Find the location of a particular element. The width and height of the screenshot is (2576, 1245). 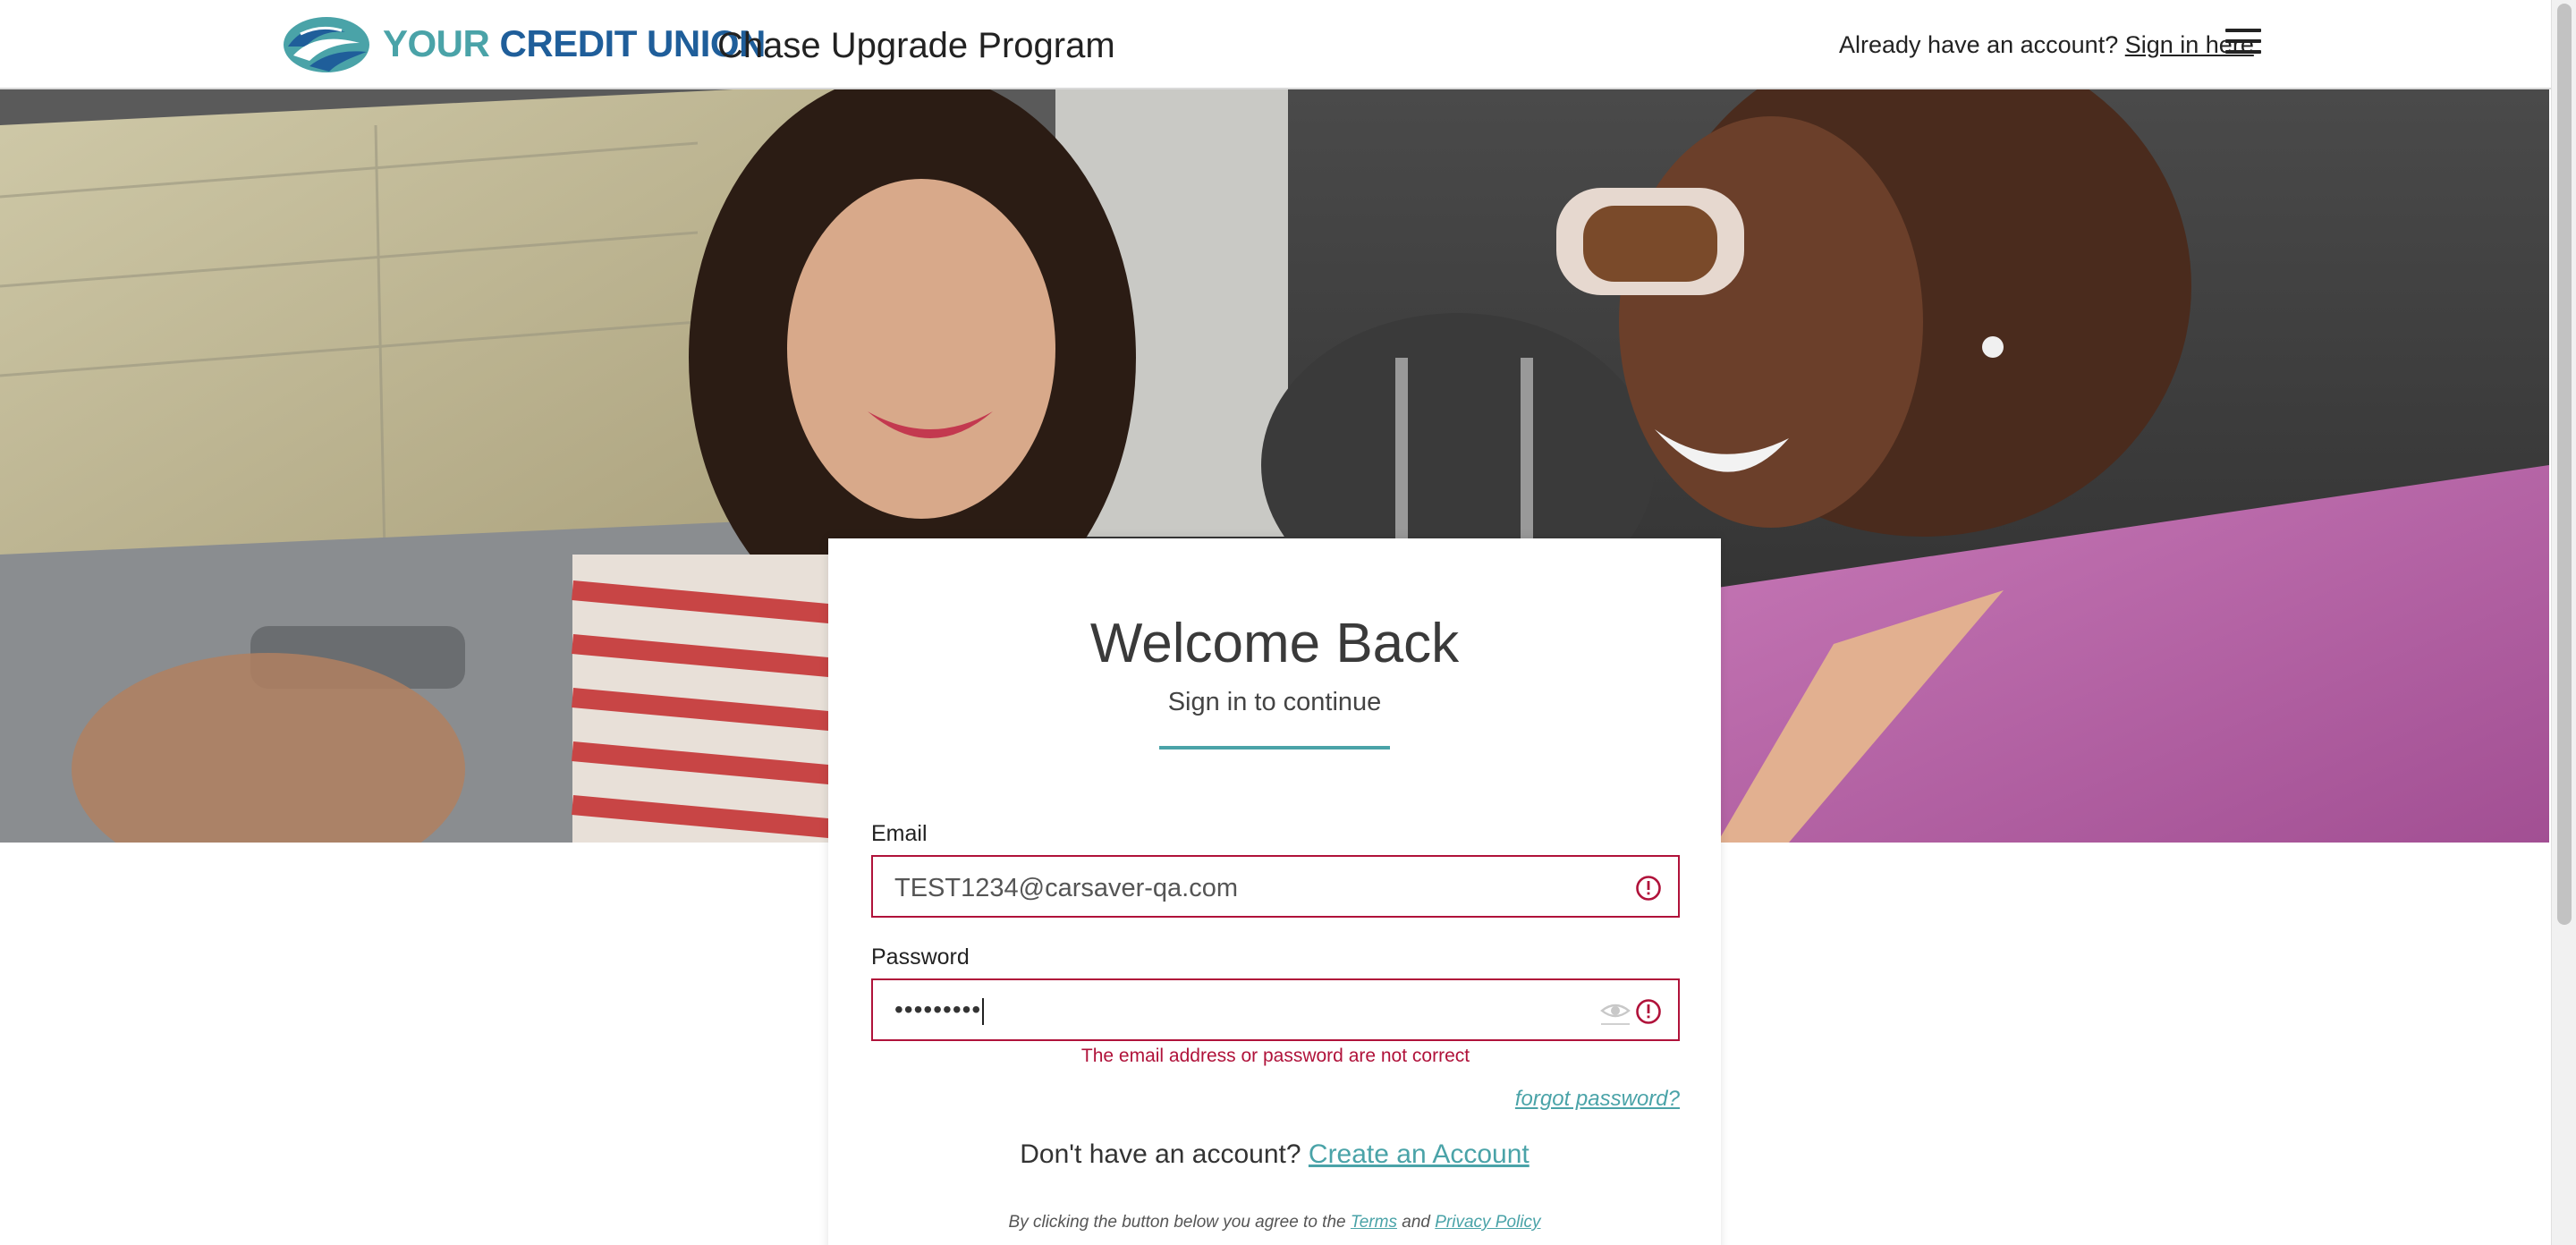

password-label: Password is located at coordinates (920, 957).